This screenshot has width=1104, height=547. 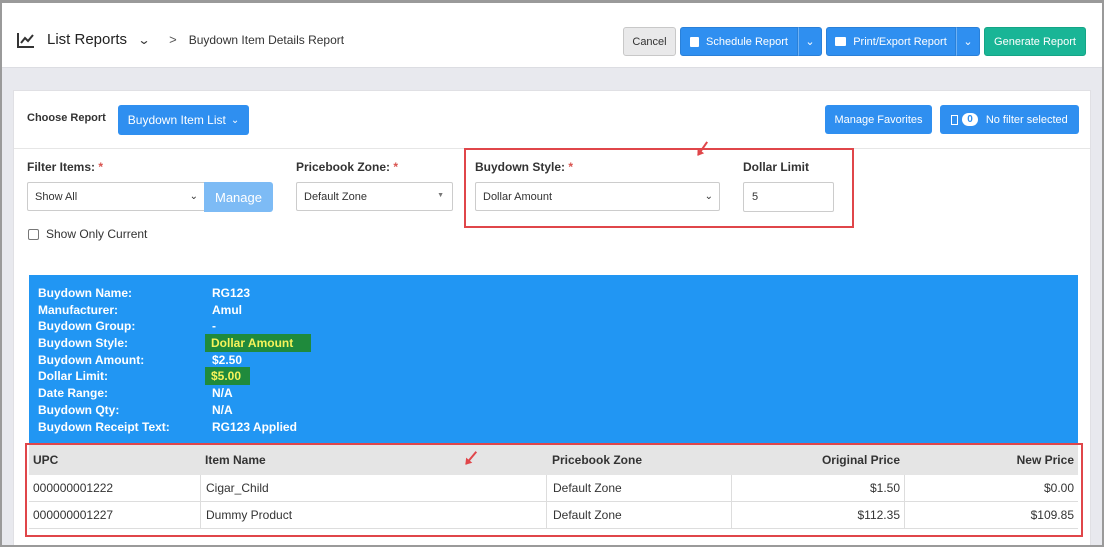 I want to click on info-value-manufacturer: Amul, so click(x=227, y=310).